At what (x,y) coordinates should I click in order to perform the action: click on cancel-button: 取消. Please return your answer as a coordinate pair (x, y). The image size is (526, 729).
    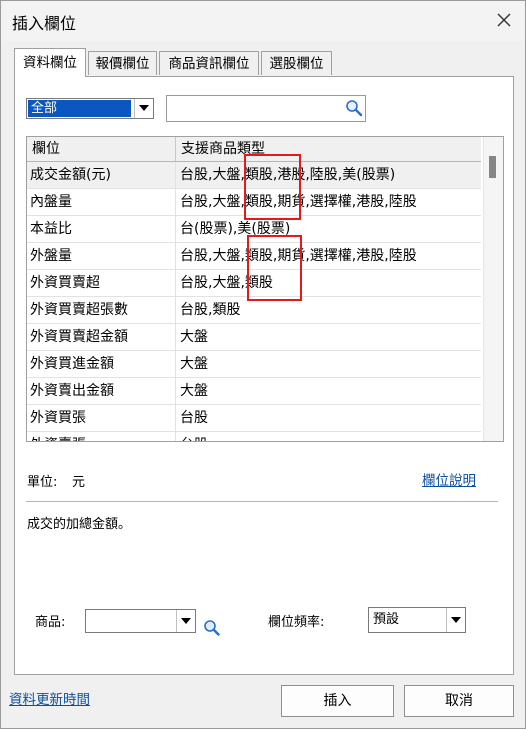
    Looking at the image, I should click on (459, 701).